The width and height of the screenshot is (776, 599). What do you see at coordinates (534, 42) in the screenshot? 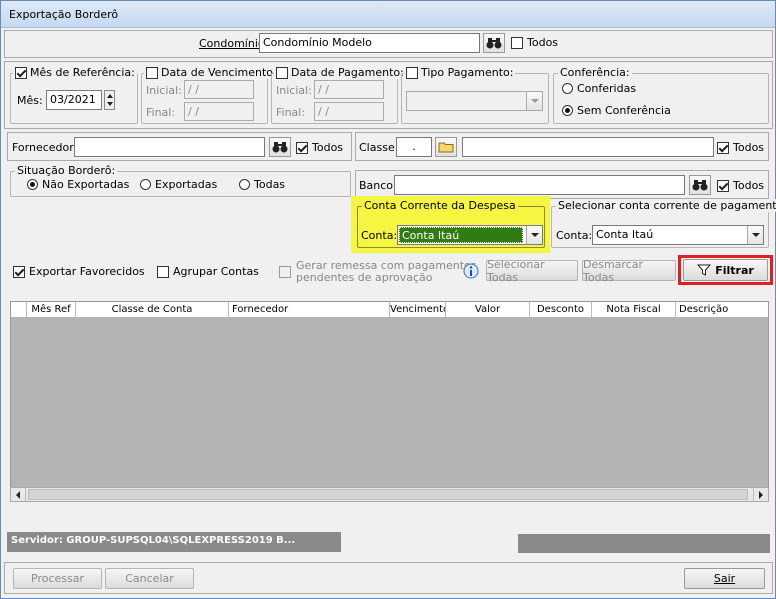
I see `condominio-todos: Todos` at bounding box center [534, 42].